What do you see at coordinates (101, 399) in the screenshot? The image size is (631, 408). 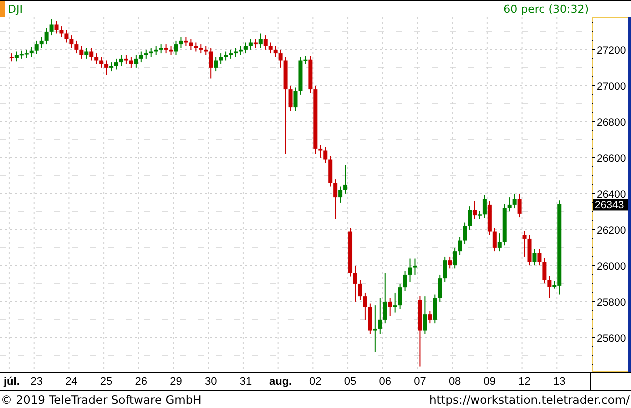 I see `copyright-text: © 2019 TeleTrader Software GmbH` at bounding box center [101, 399].